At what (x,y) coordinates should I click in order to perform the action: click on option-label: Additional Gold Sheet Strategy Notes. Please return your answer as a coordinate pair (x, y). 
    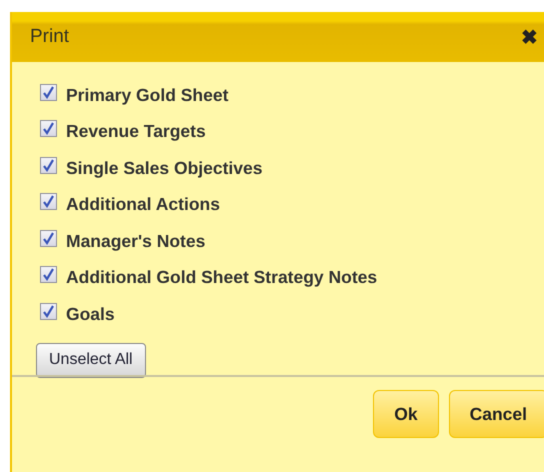
    Looking at the image, I should click on (222, 277).